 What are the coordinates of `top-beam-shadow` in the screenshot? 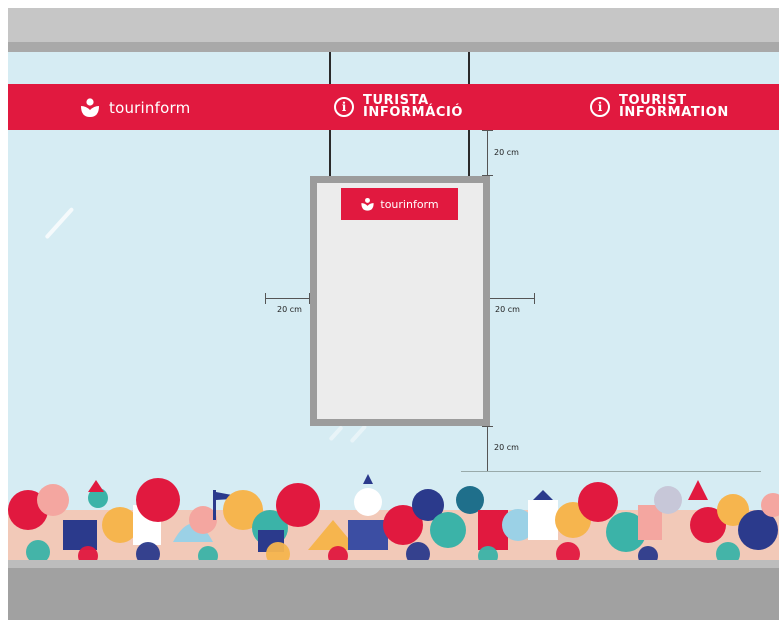 It's located at (393, 47).